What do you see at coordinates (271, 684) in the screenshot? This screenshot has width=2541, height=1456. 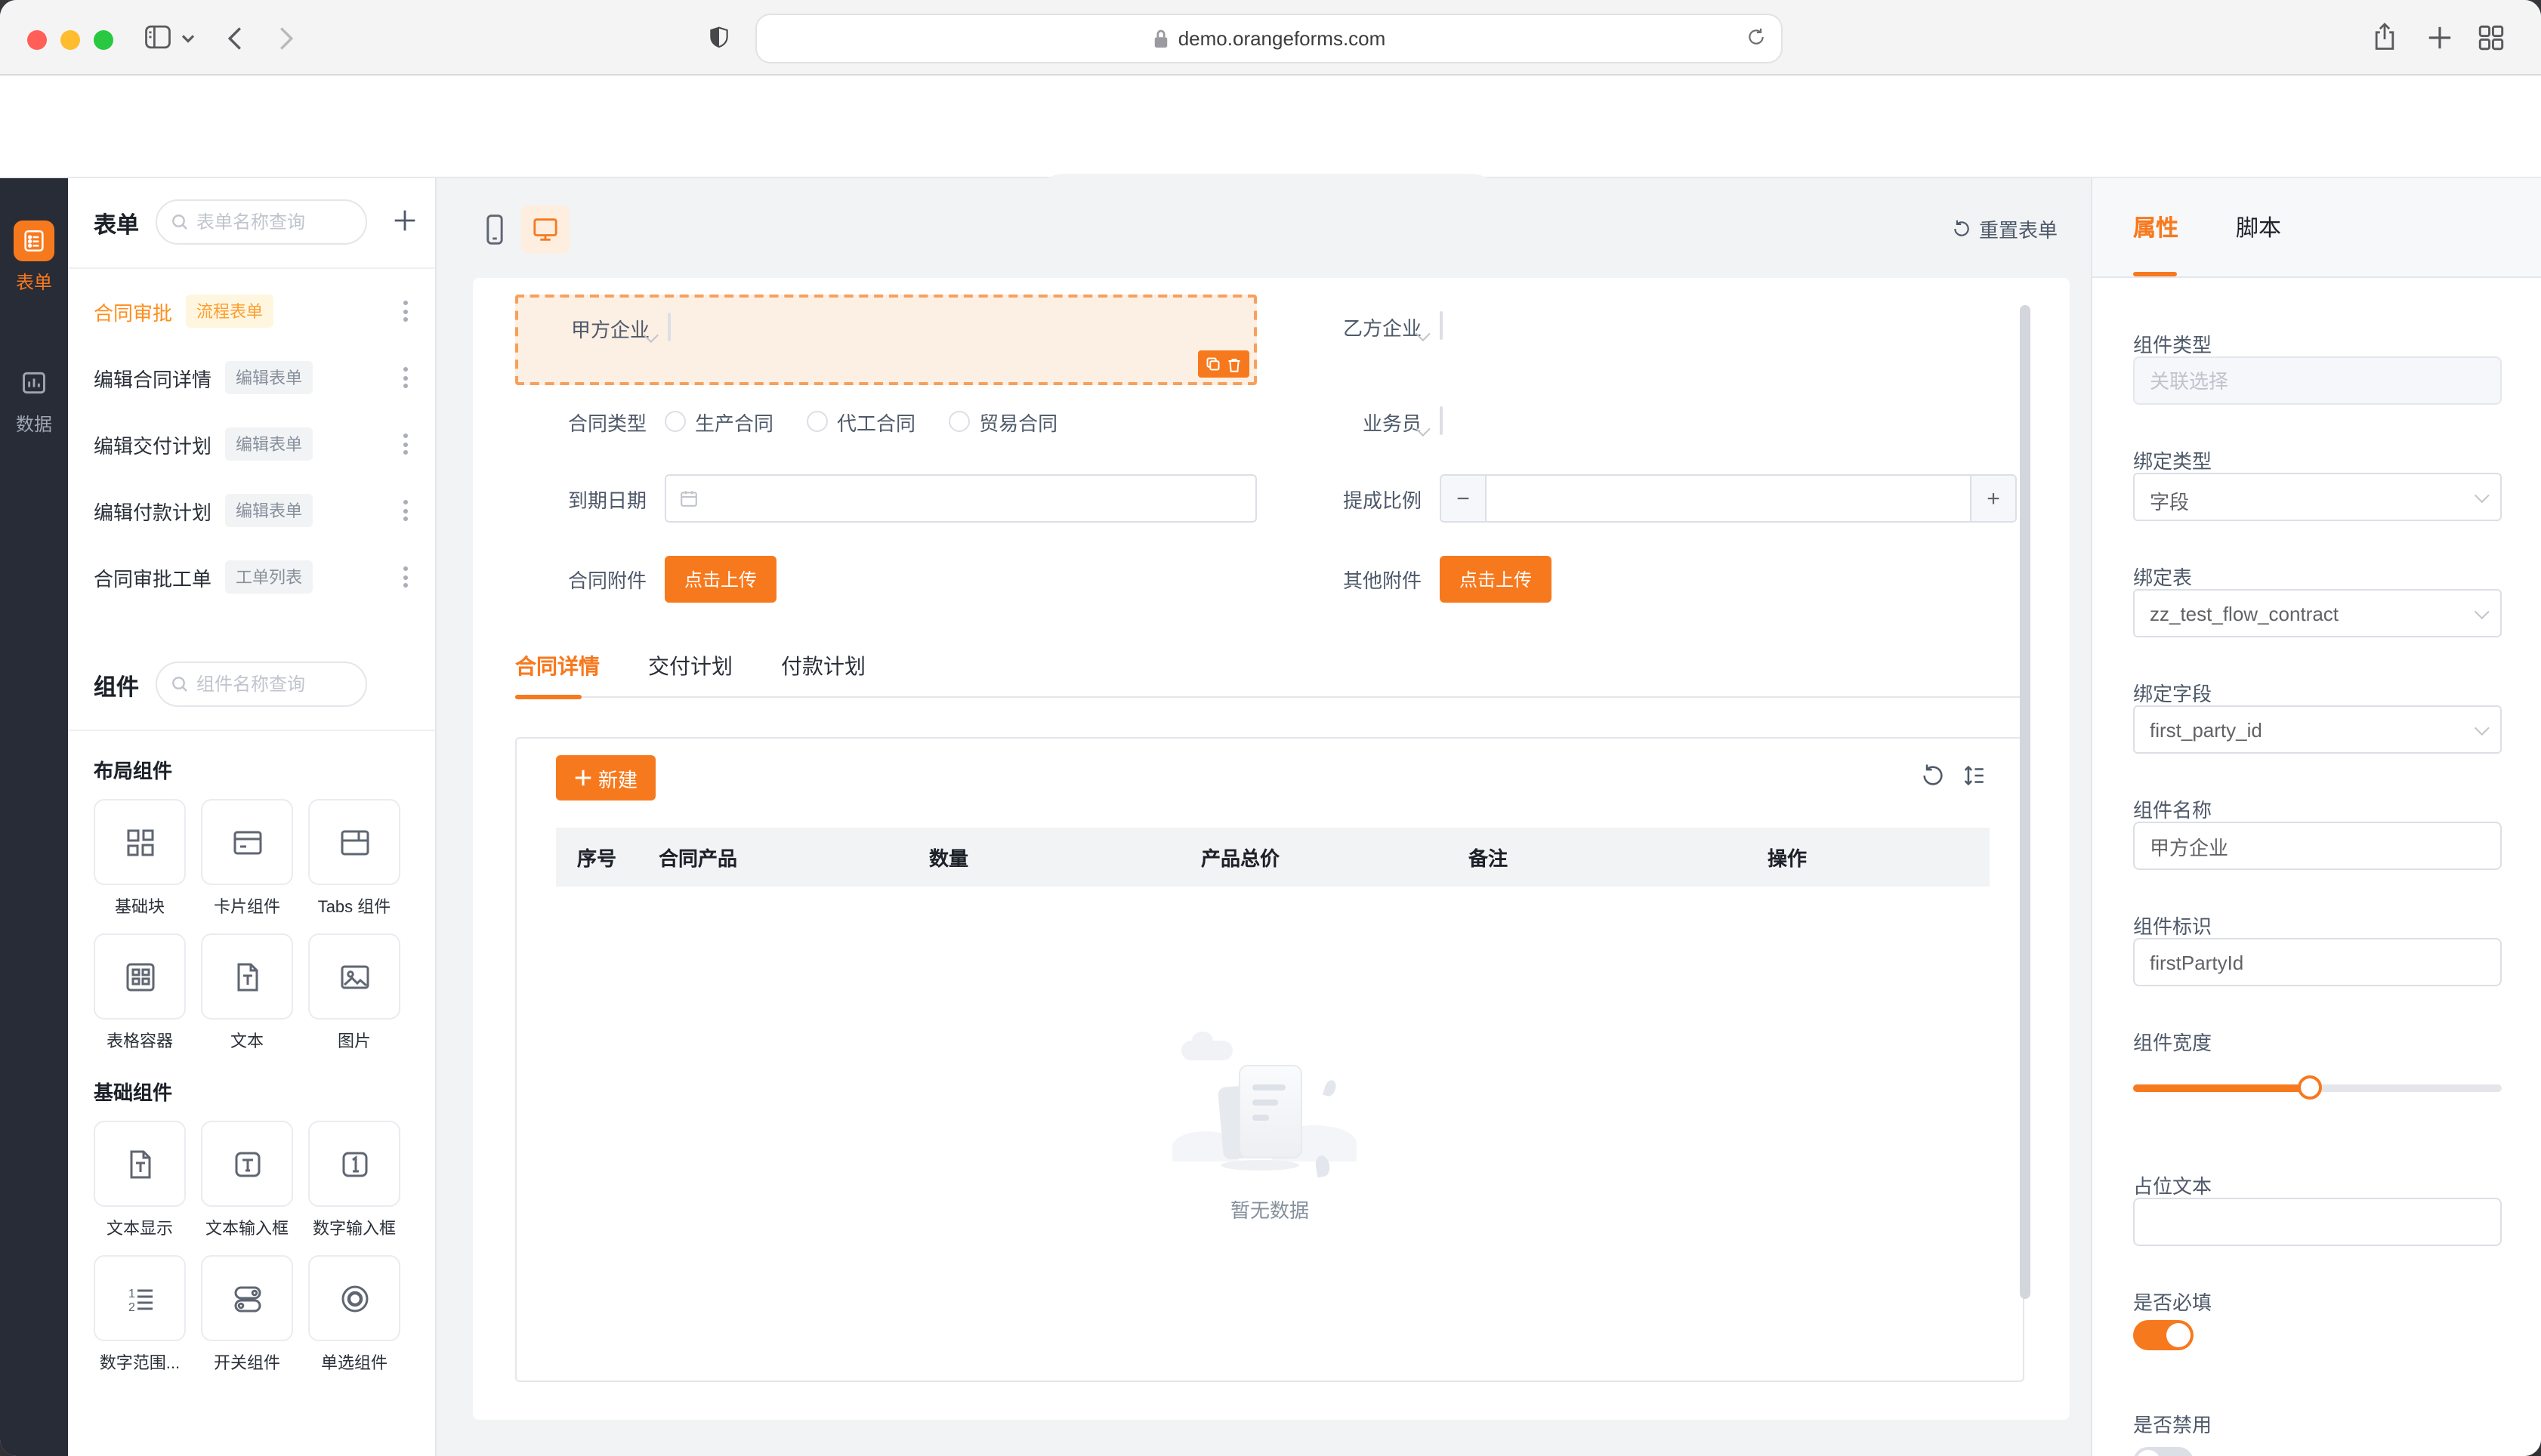 I see `component-search-input` at bounding box center [271, 684].